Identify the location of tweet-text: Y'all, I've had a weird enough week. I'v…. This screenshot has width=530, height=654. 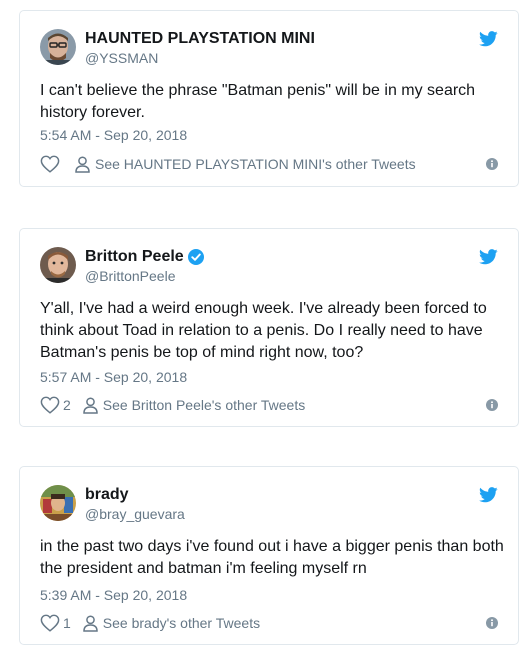
(263, 330).